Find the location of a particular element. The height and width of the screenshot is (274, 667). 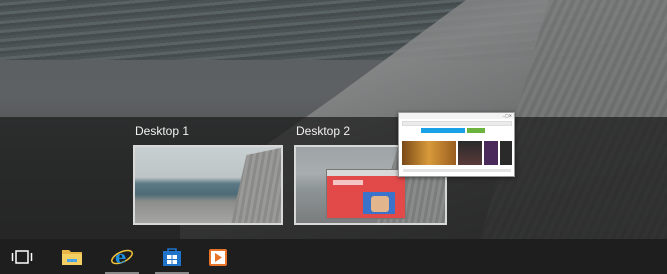

mini-window-titlebar is located at coordinates (366, 173).